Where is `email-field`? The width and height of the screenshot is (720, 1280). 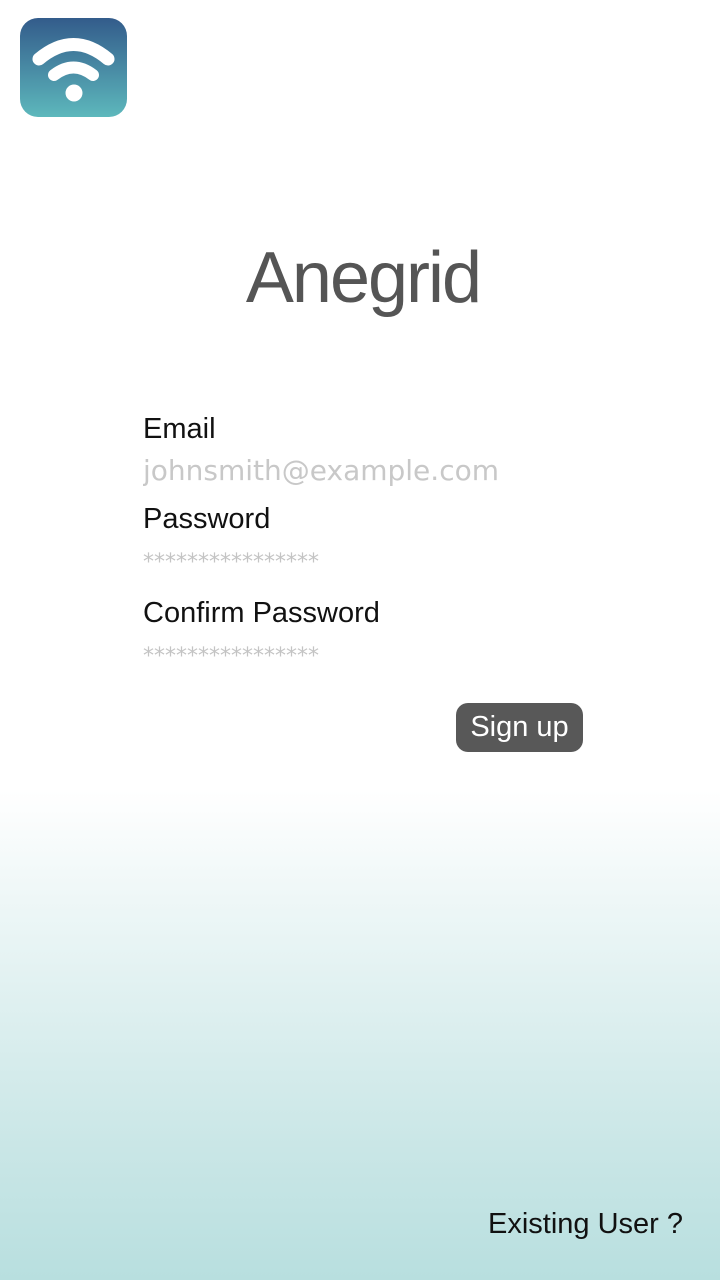
email-field is located at coordinates (353, 470).